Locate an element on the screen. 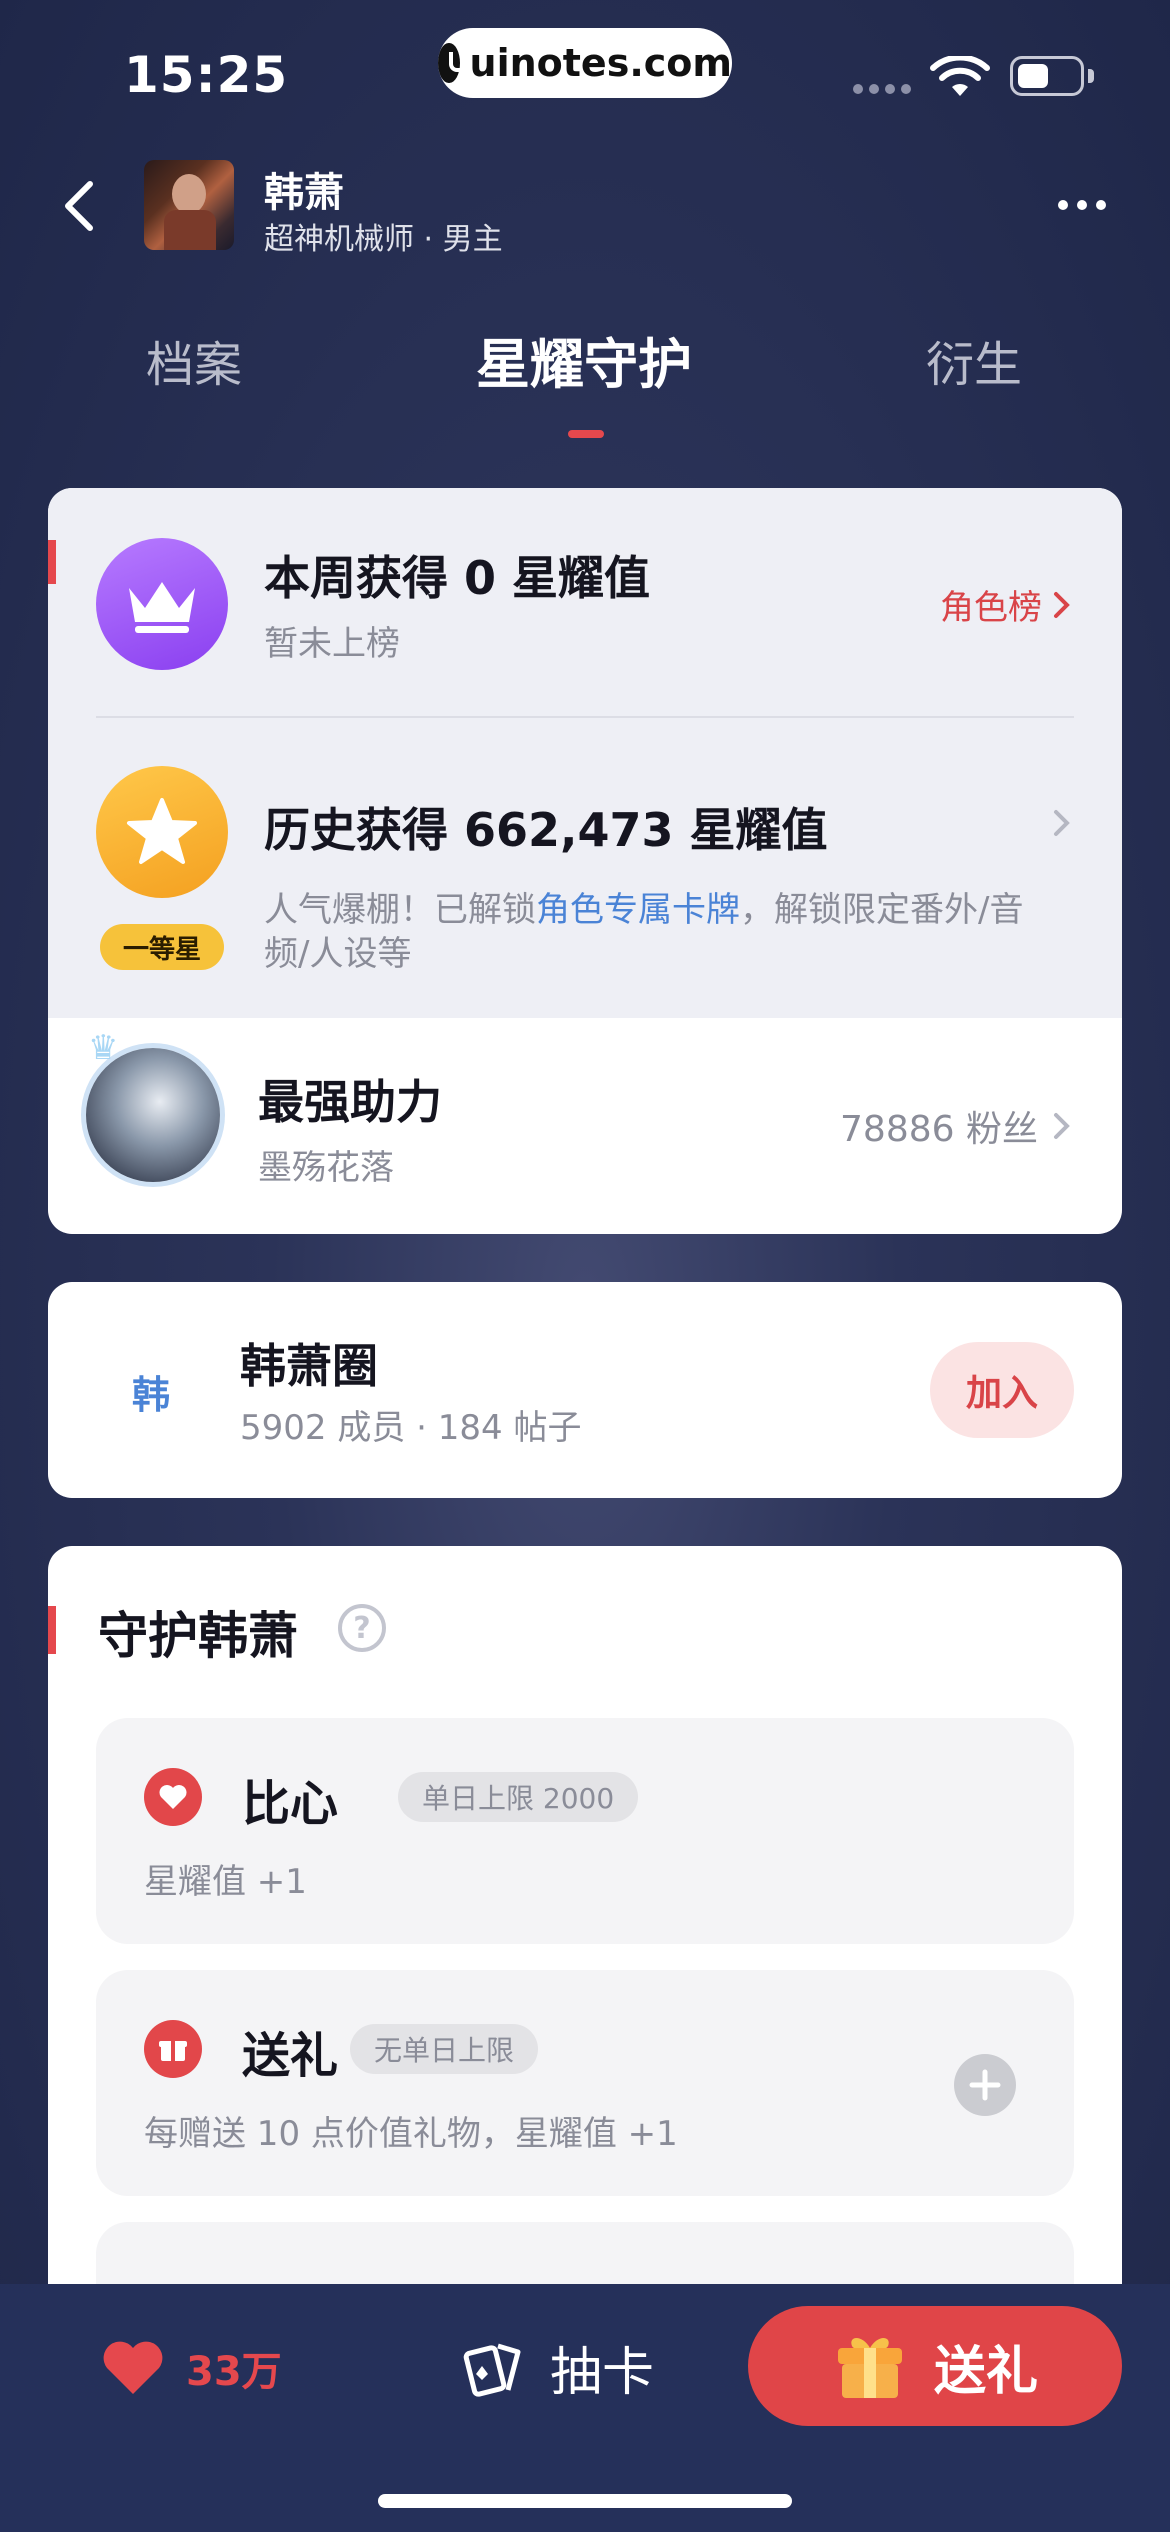  url-pill: uinotes.com is located at coordinates (585, 63).